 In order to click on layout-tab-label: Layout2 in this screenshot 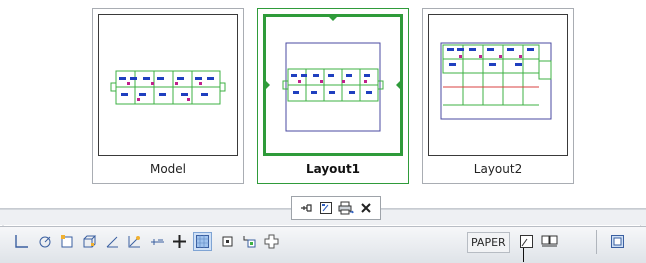, I will do `click(498, 169)`.